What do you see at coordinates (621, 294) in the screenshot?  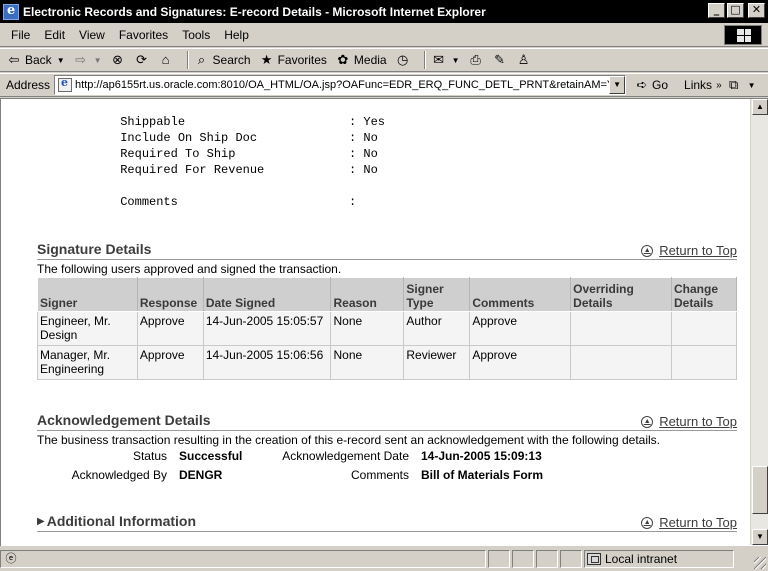 I see `column-header: Overriding Details` at bounding box center [621, 294].